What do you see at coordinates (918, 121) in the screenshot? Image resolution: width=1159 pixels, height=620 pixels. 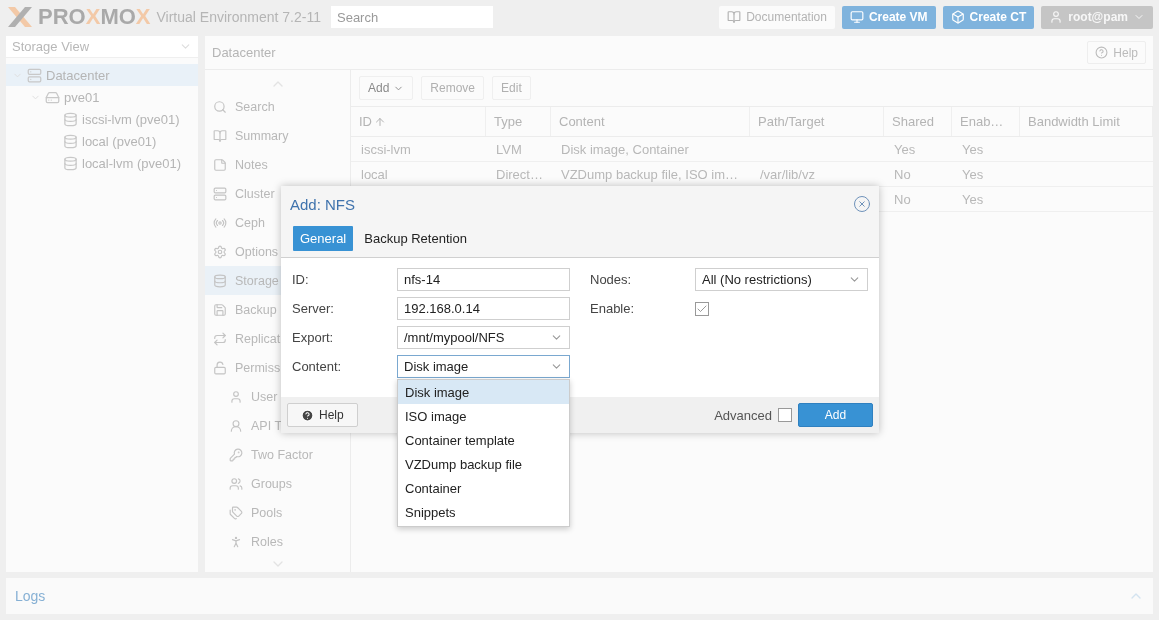 I see `column-header: Shared` at bounding box center [918, 121].